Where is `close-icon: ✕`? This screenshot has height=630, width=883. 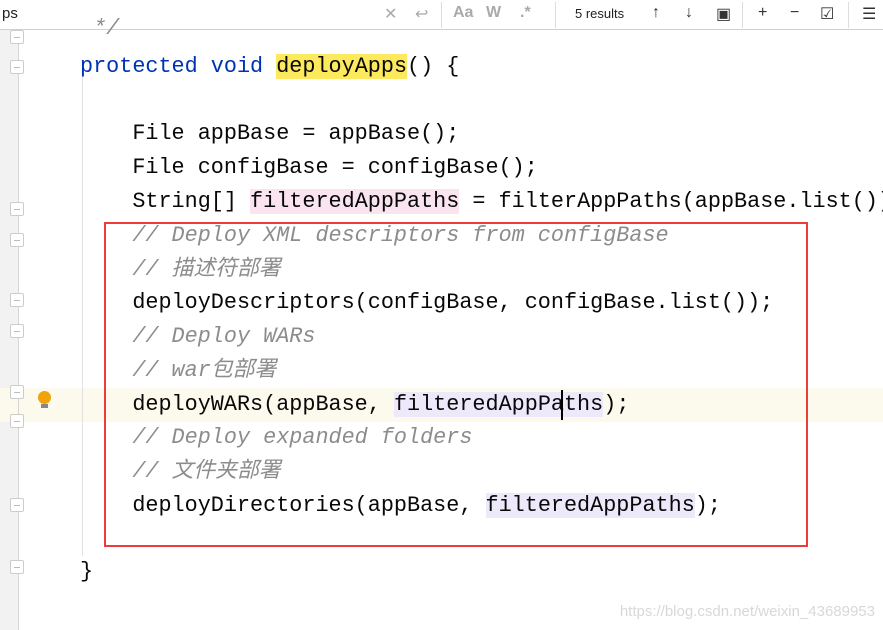 close-icon: ✕ is located at coordinates (390, 14).